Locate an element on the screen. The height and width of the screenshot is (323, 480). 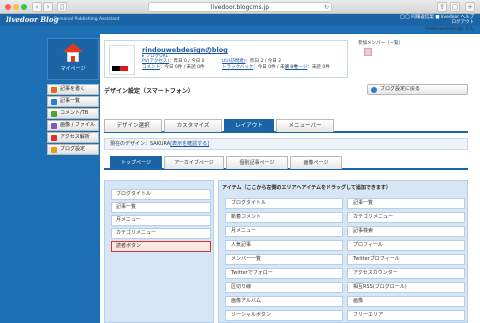
sidebar-item: 画像 / ファイル is located at coordinates (73, 125).